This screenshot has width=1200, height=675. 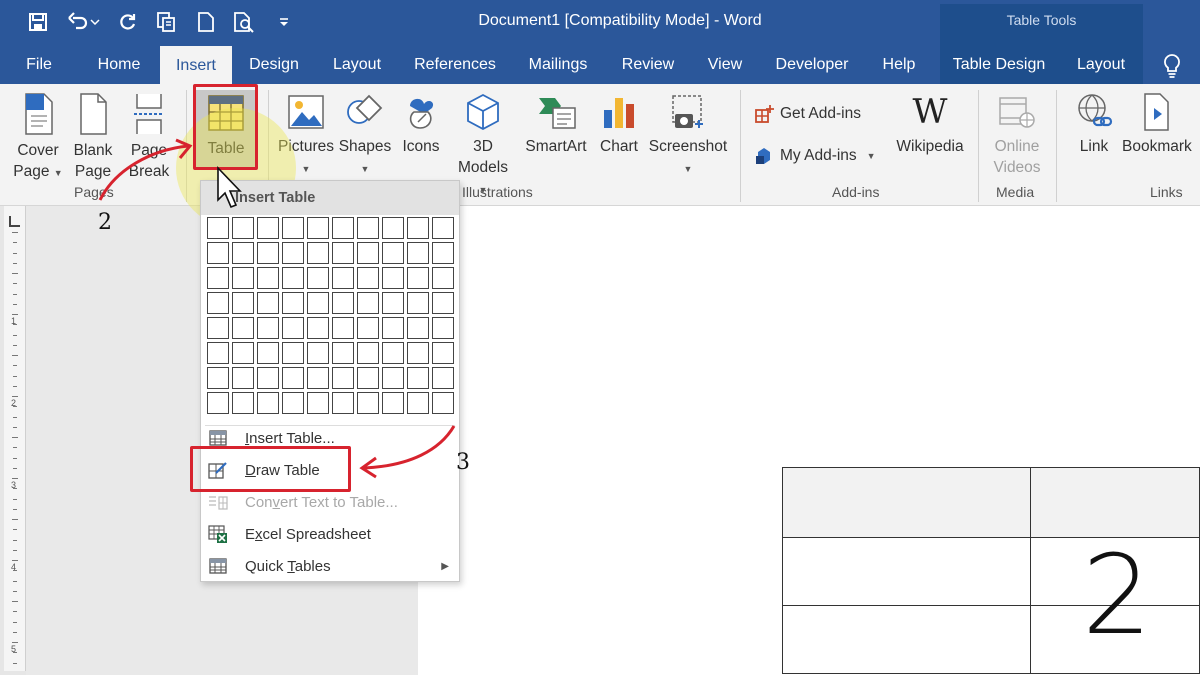 I want to click on step-3-label: 3, so click(x=463, y=462).